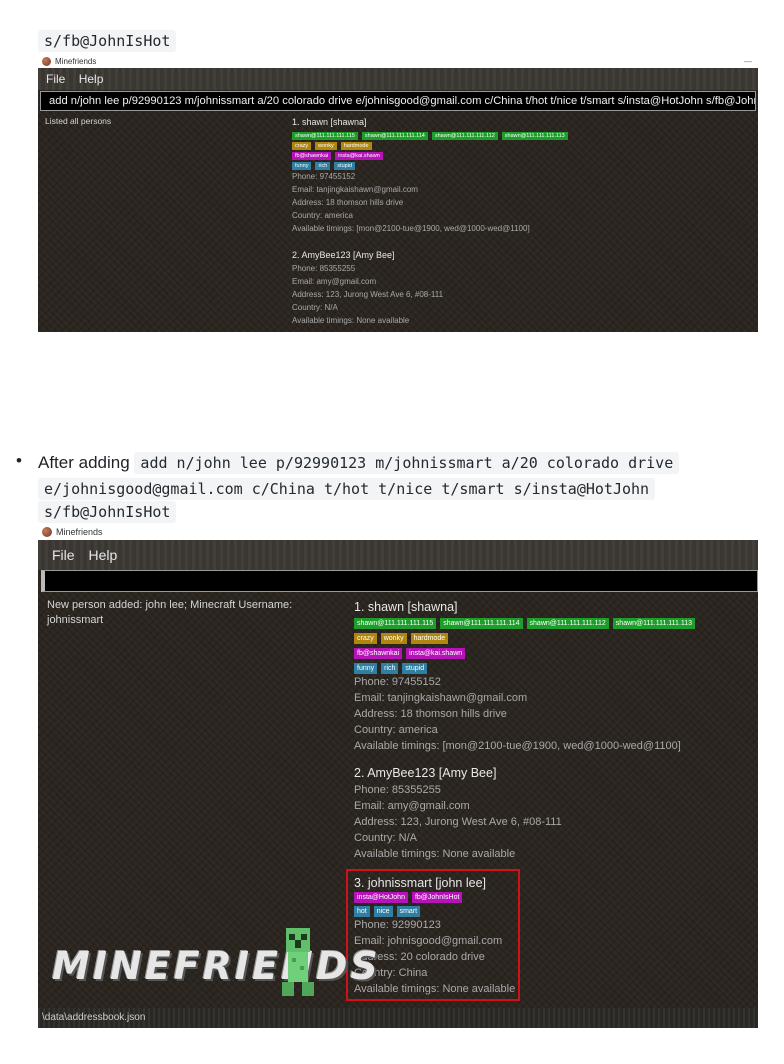 The width and height of the screenshot is (784, 1064). I want to click on status-bar: \data\addressbook.json, so click(398, 1018).